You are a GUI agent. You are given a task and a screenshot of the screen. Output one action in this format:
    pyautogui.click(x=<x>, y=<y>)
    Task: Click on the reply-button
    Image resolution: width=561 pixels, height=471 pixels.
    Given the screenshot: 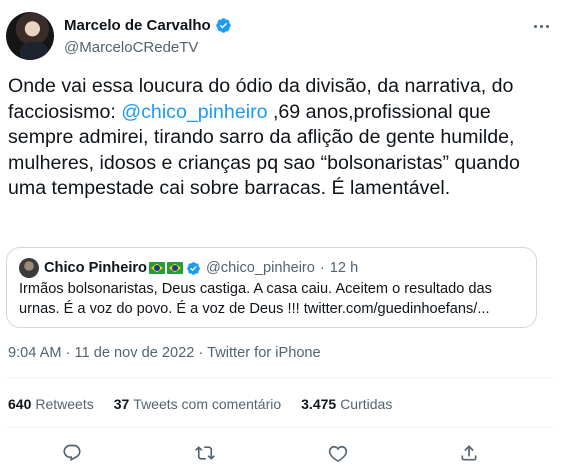 What is the action you would take?
    pyautogui.click(x=72, y=453)
    